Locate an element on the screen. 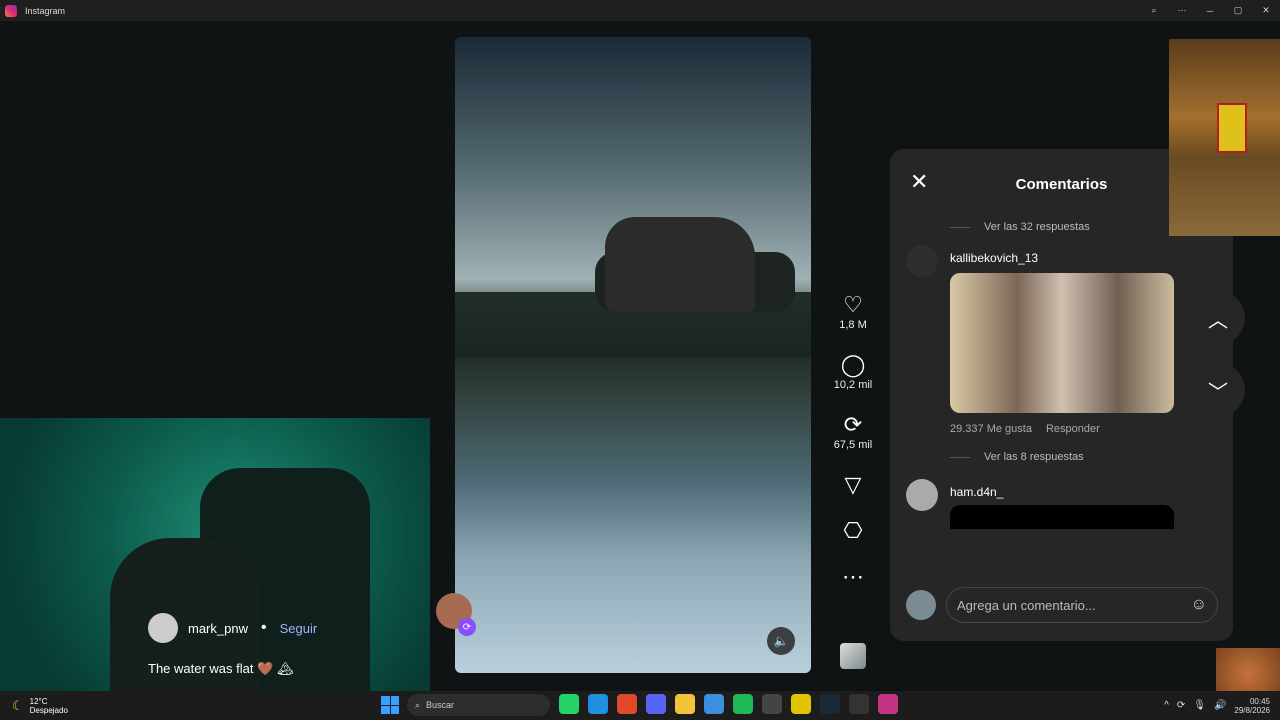 The height and width of the screenshot is (720, 1280). view-replies-label: Ver las 32 respuestas is located at coordinates (1037, 227).